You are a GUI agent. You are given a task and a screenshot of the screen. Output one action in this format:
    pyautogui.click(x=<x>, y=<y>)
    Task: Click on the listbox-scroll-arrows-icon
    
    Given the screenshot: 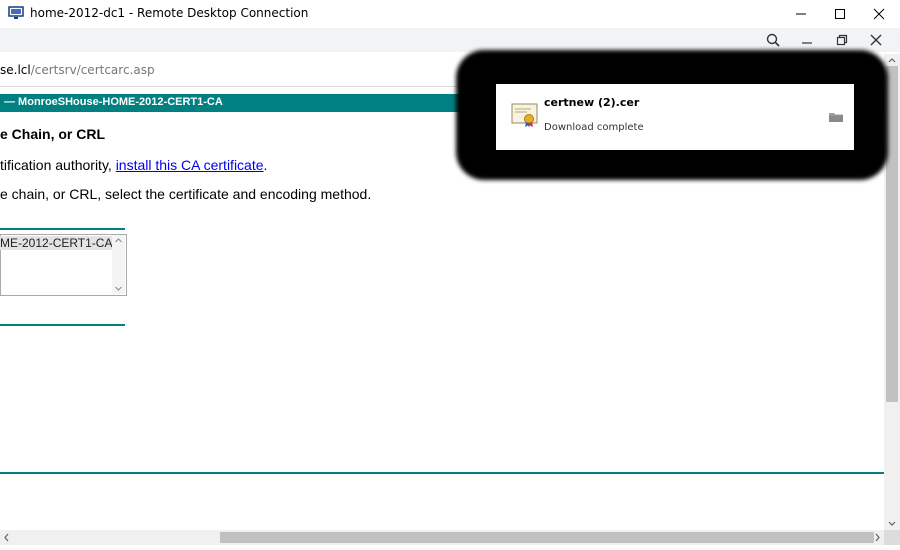 What is the action you would take?
    pyautogui.click(x=118, y=264)
    